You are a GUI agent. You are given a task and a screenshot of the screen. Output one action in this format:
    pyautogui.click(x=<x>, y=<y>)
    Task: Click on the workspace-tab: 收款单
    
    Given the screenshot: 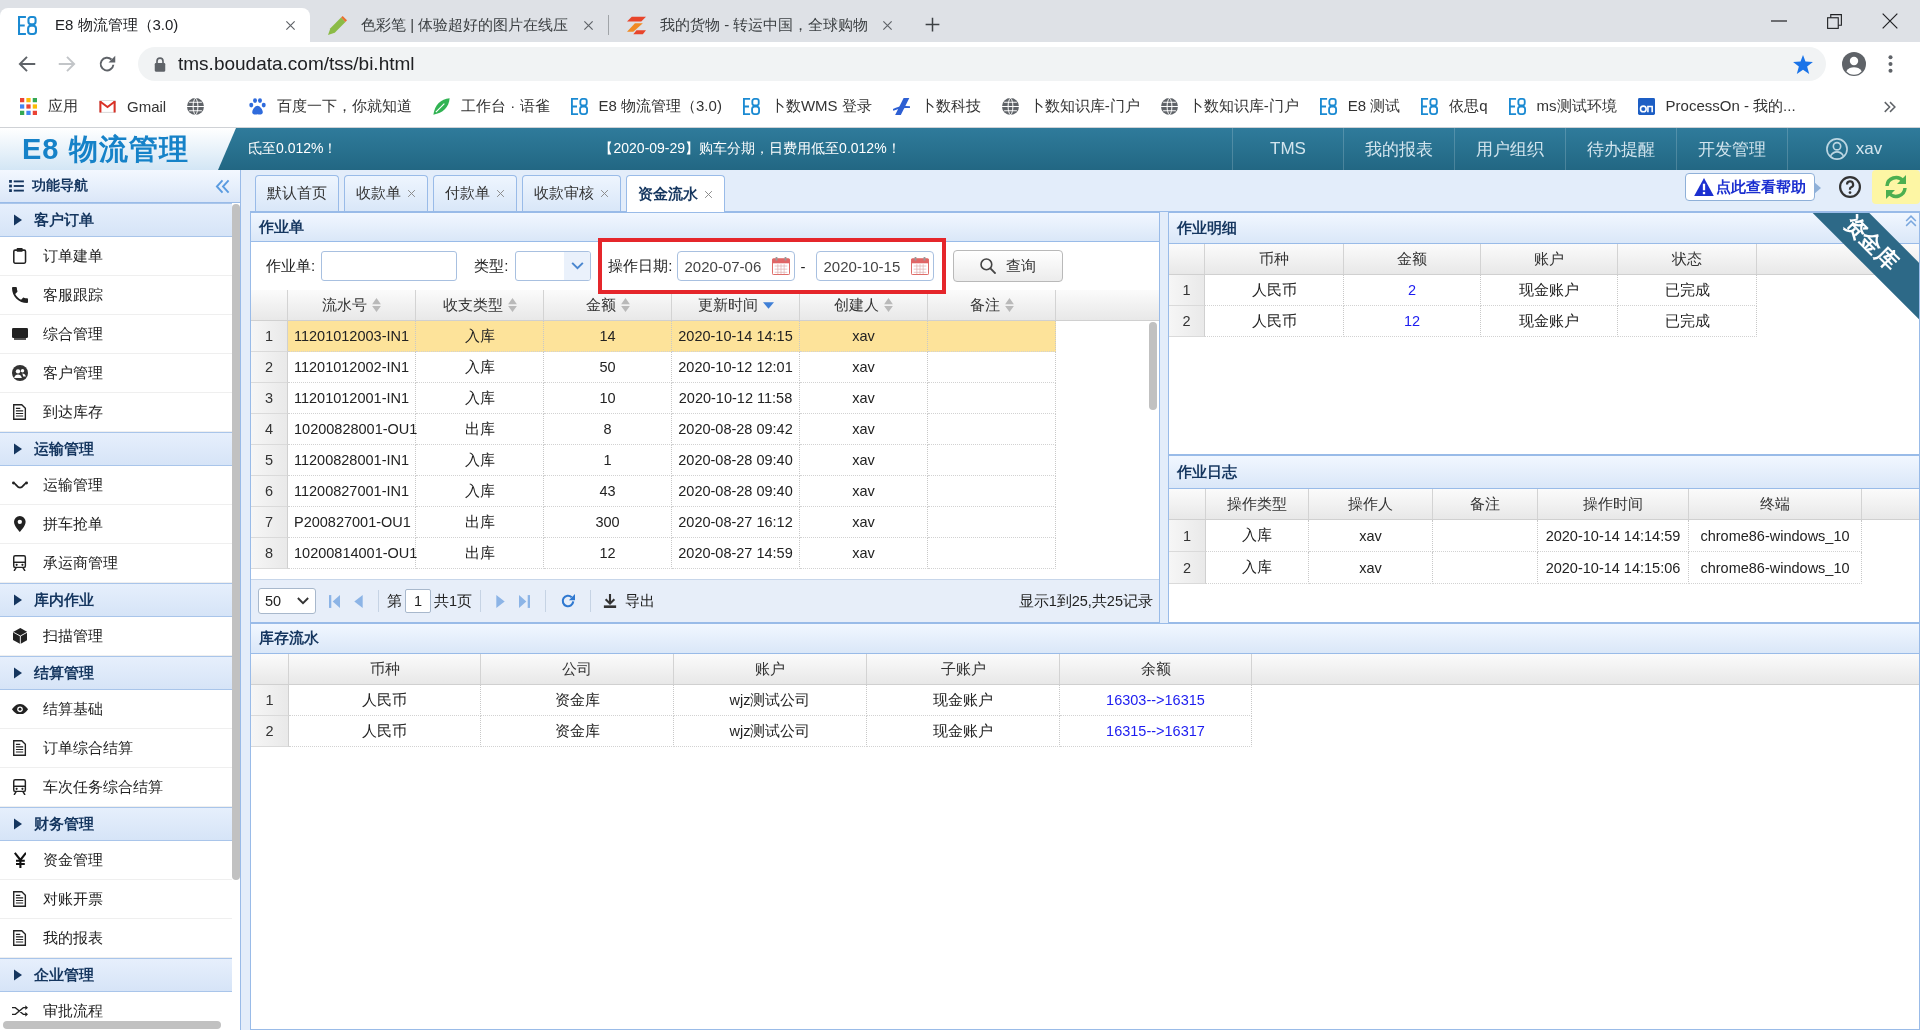 What is the action you would take?
    pyautogui.click(x=386, y=193)
    